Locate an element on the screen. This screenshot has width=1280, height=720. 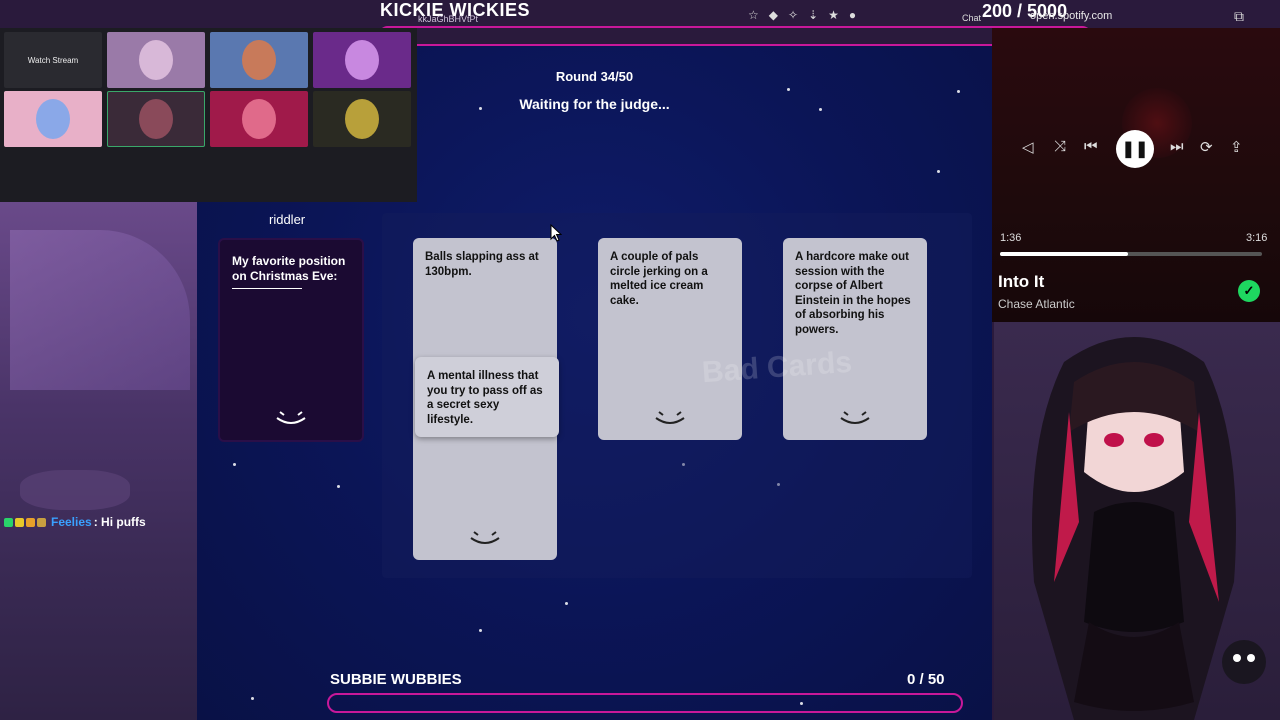
crown-icon is located at coordinates (41, 522).